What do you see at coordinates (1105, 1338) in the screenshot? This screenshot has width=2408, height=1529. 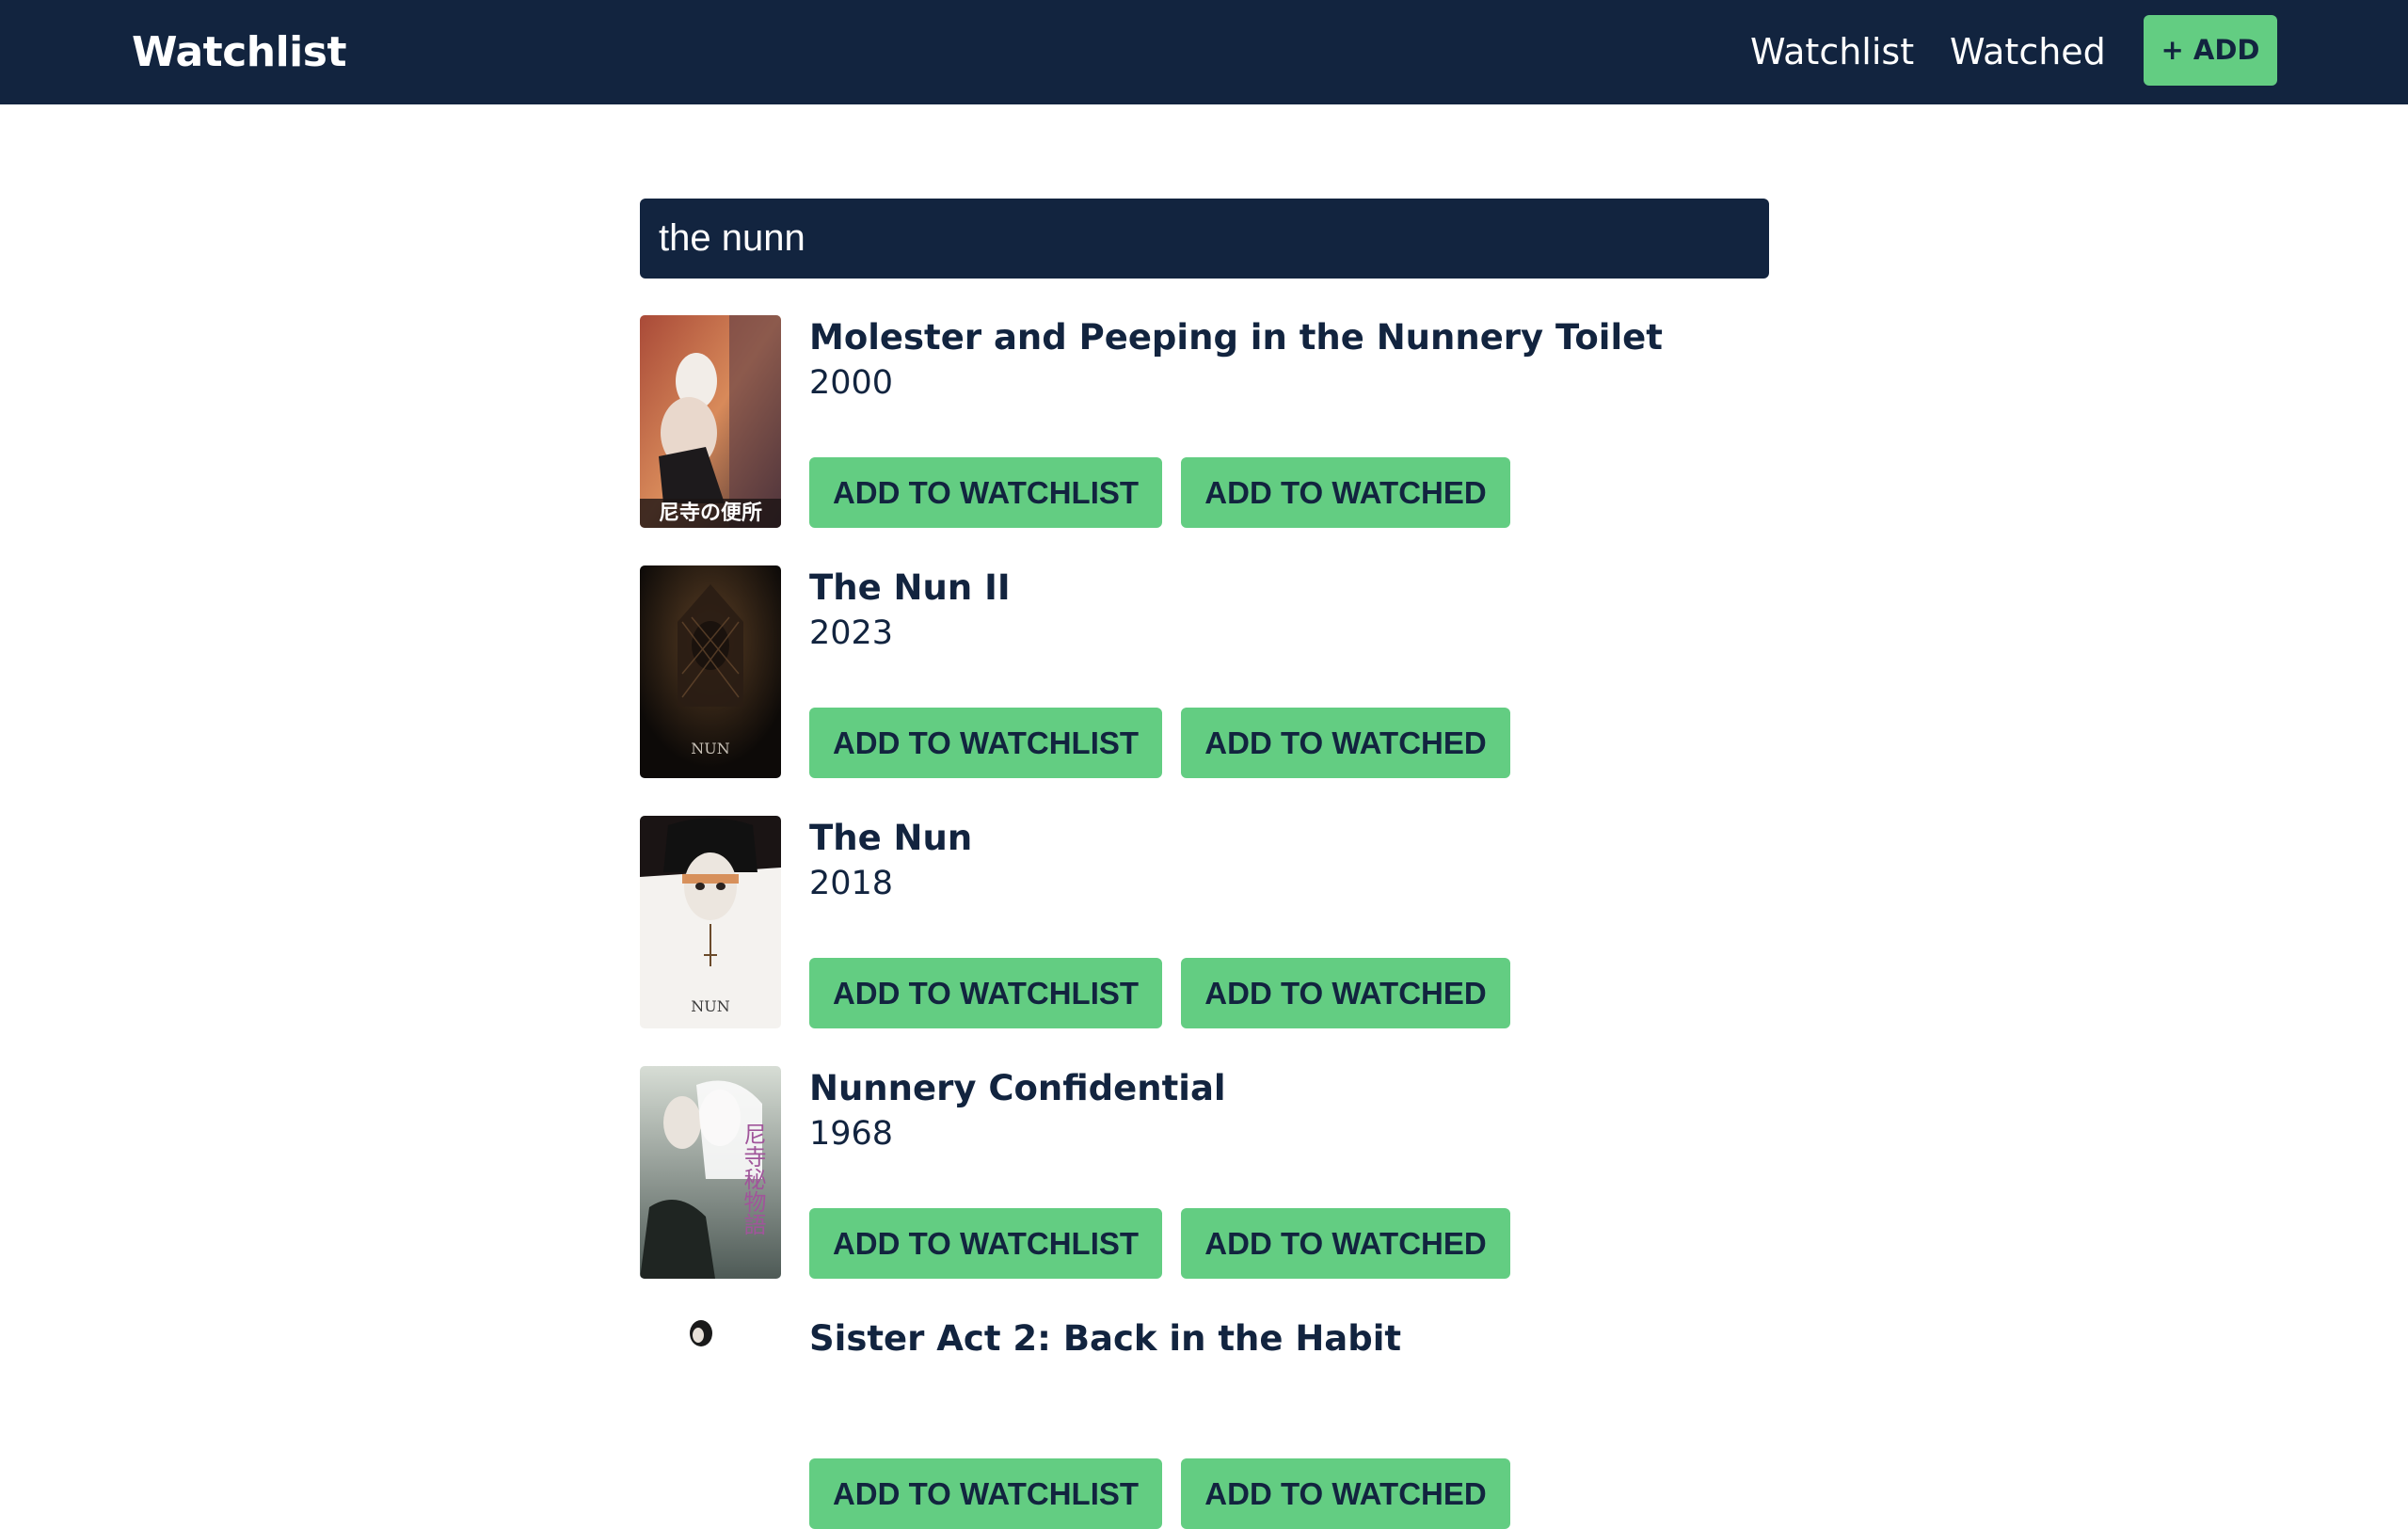 I see `movie-title: Sister Act 2: Back in the Habit` at bounding box center [1105, 1338].